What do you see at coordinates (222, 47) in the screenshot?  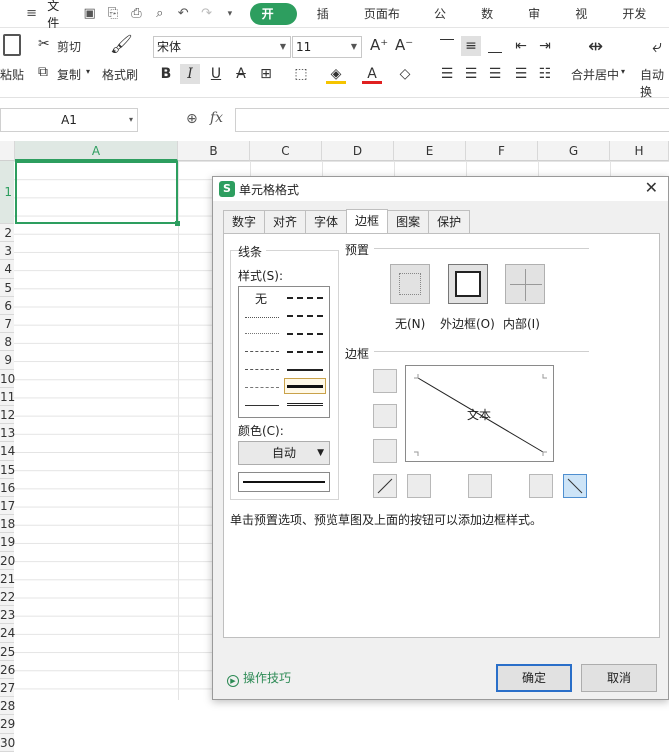 I see `font-name-select: 宋体 ▼` at bounding box center [222, 47].